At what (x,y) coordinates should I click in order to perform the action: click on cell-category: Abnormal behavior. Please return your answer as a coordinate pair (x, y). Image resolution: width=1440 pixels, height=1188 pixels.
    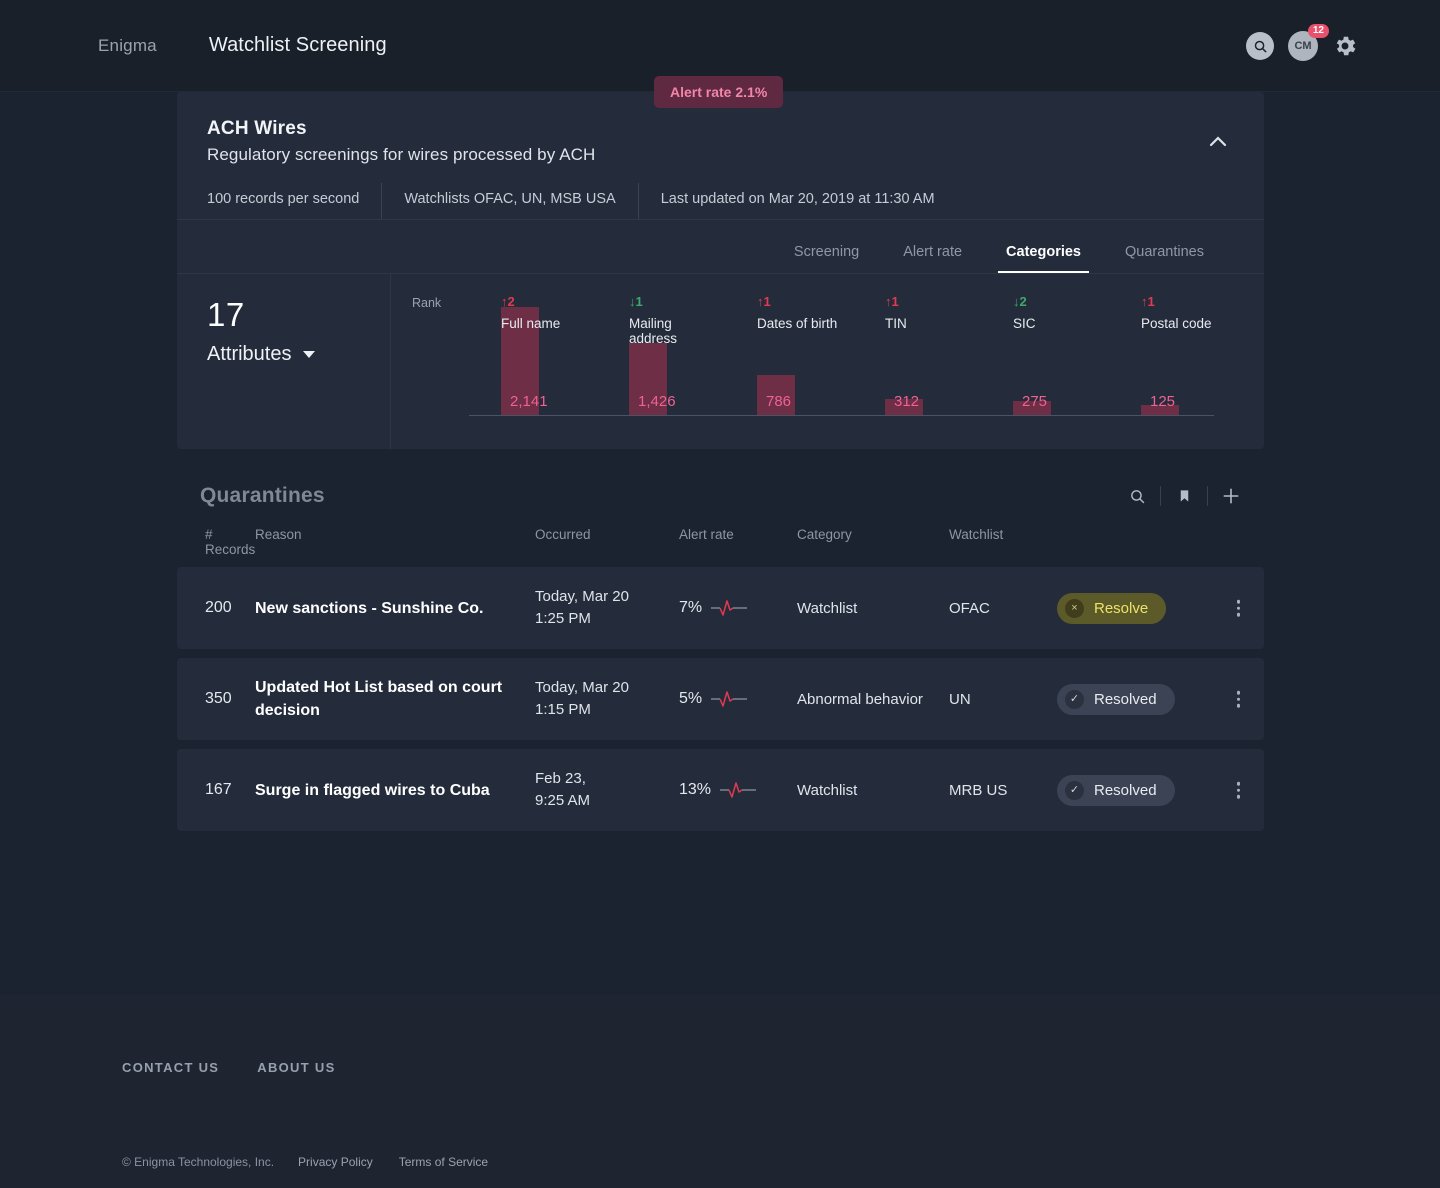
    Looking at the image, I should click on (860, 699).